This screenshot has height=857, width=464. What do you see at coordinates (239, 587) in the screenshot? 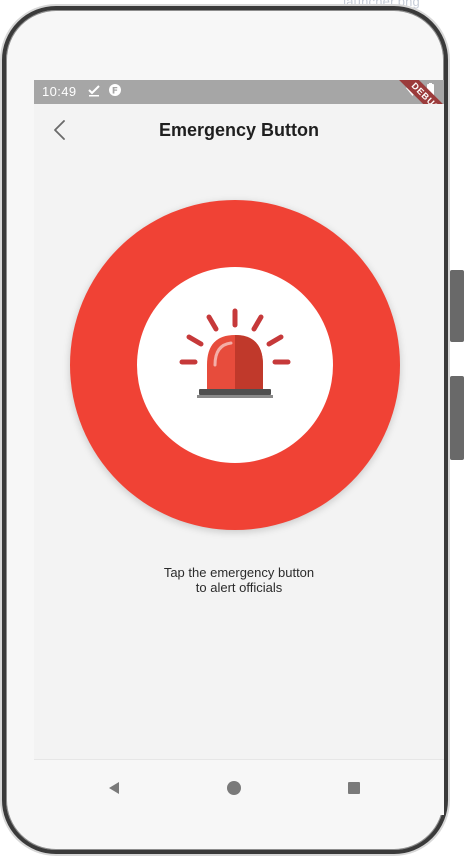
I see `instruction-line-2: to alert officials` at bounding box center [239, 587].